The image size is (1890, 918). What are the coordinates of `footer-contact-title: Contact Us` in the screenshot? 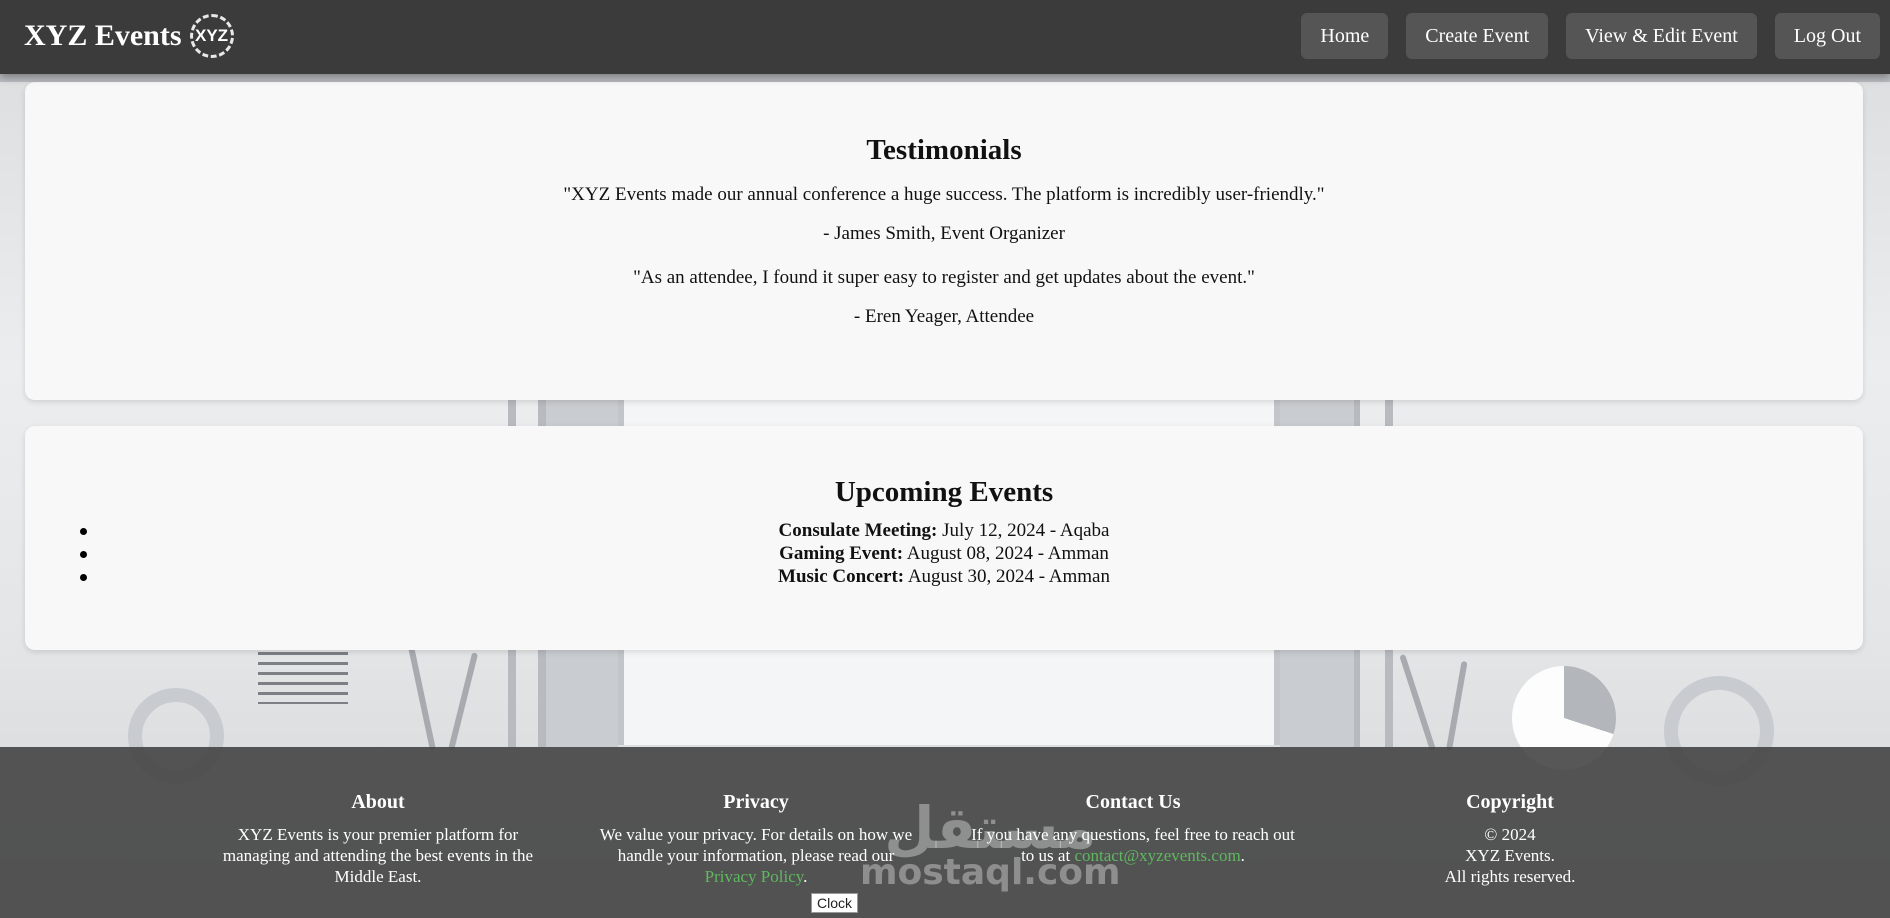 It's located at (1133, 802).